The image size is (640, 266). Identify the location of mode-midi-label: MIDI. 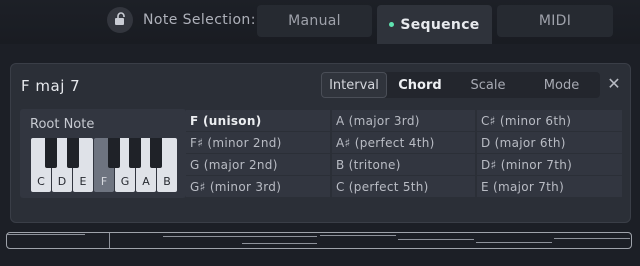
(555, 21).